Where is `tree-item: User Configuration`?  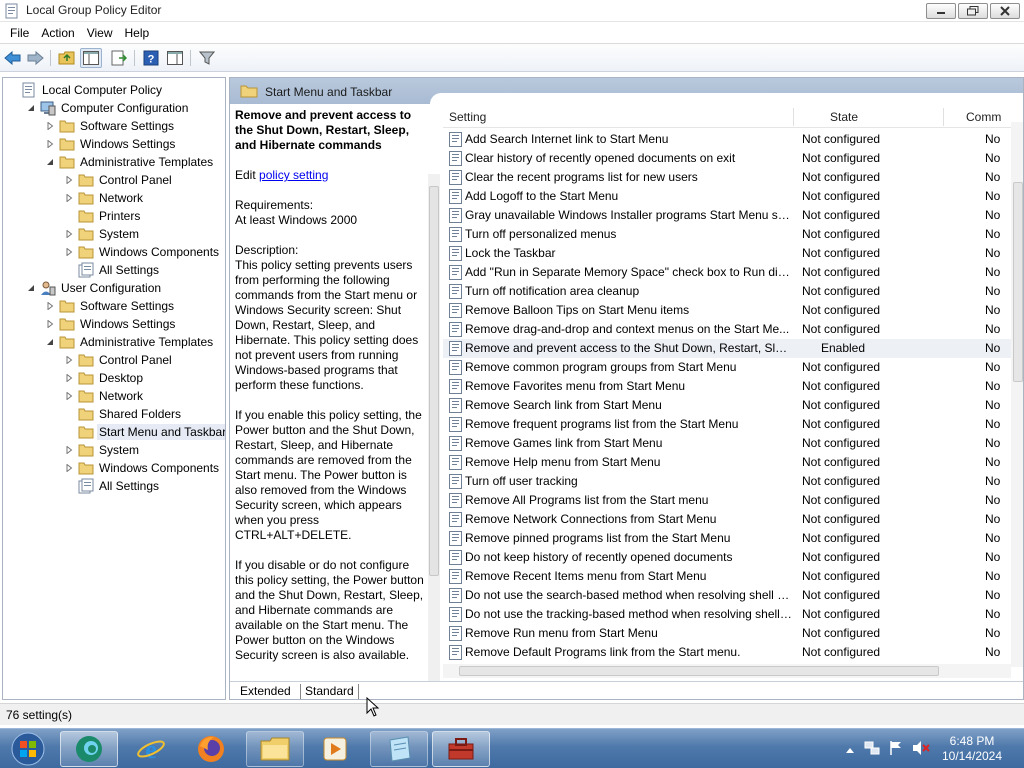 tree-item: User Configuration is located at coordinates (94, 288).